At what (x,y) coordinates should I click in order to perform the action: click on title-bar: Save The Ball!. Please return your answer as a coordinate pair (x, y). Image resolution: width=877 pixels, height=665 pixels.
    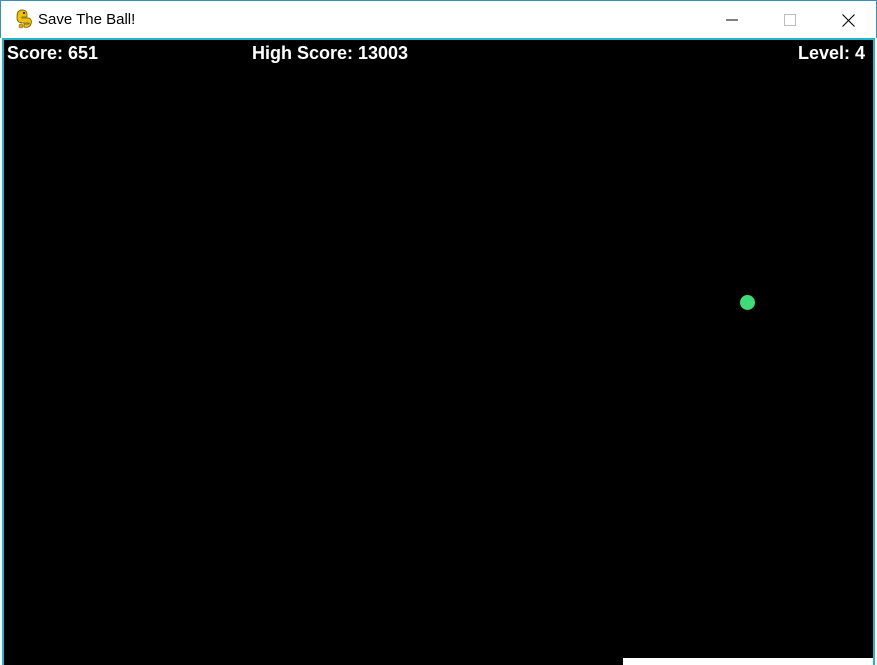
    Looking at the image, I should click on (438, 19).